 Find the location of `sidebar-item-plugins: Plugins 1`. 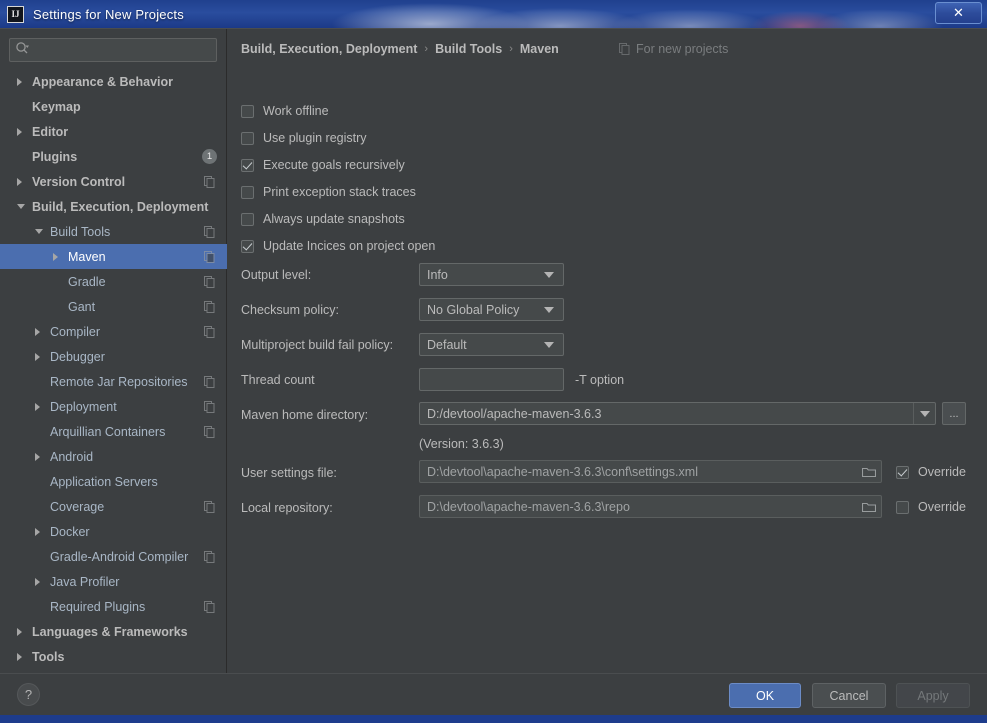

sidebar-item-plugins: Plugins 1 is located at coordinates (113, 156).